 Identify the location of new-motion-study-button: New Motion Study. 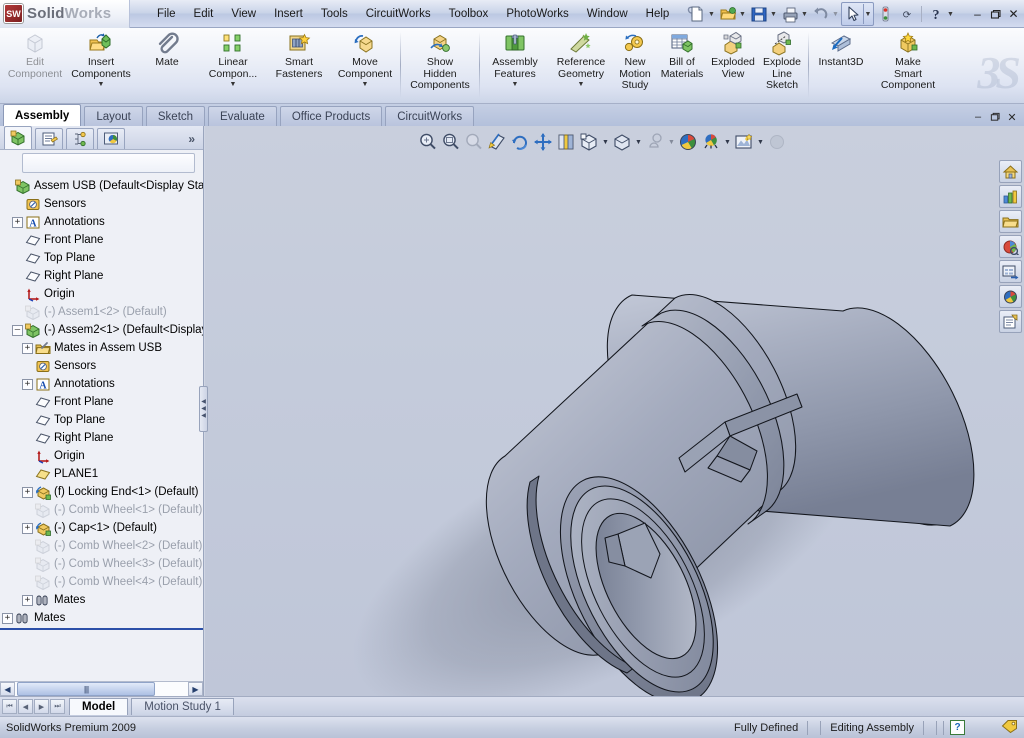
(635, 64).